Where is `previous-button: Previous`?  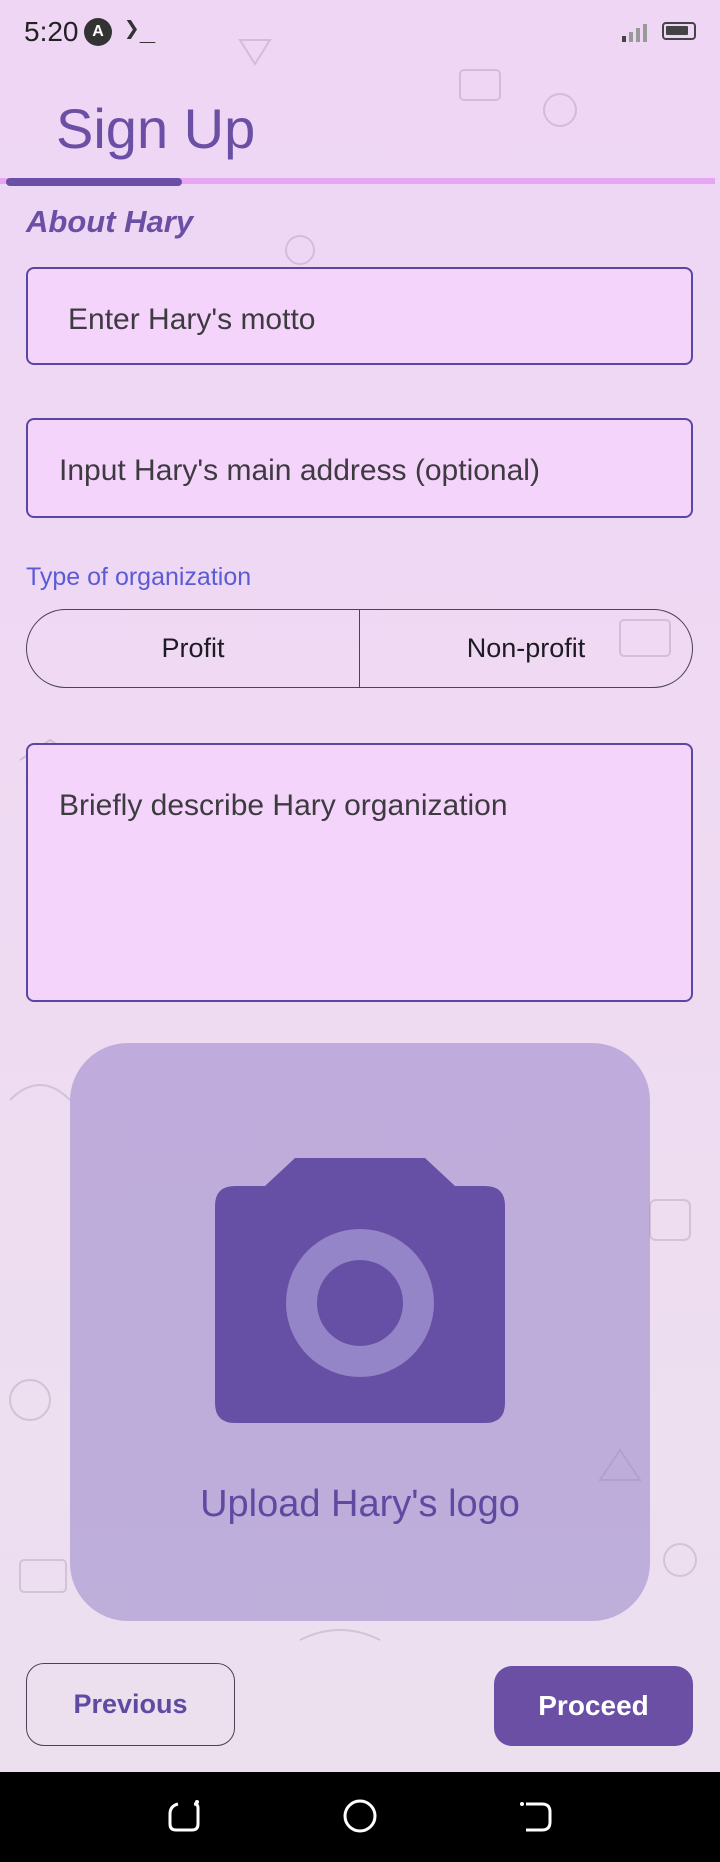 previous-button: Previous is located at coordinates (130, 1704).